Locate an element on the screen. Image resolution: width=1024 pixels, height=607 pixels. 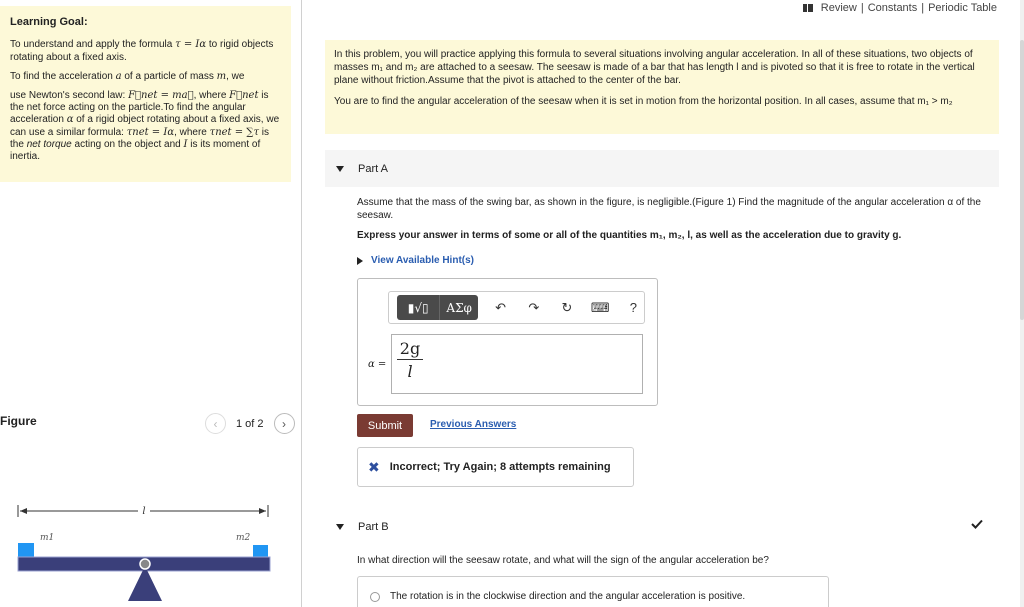
review-link: Review is located at coordinates (839, 8).